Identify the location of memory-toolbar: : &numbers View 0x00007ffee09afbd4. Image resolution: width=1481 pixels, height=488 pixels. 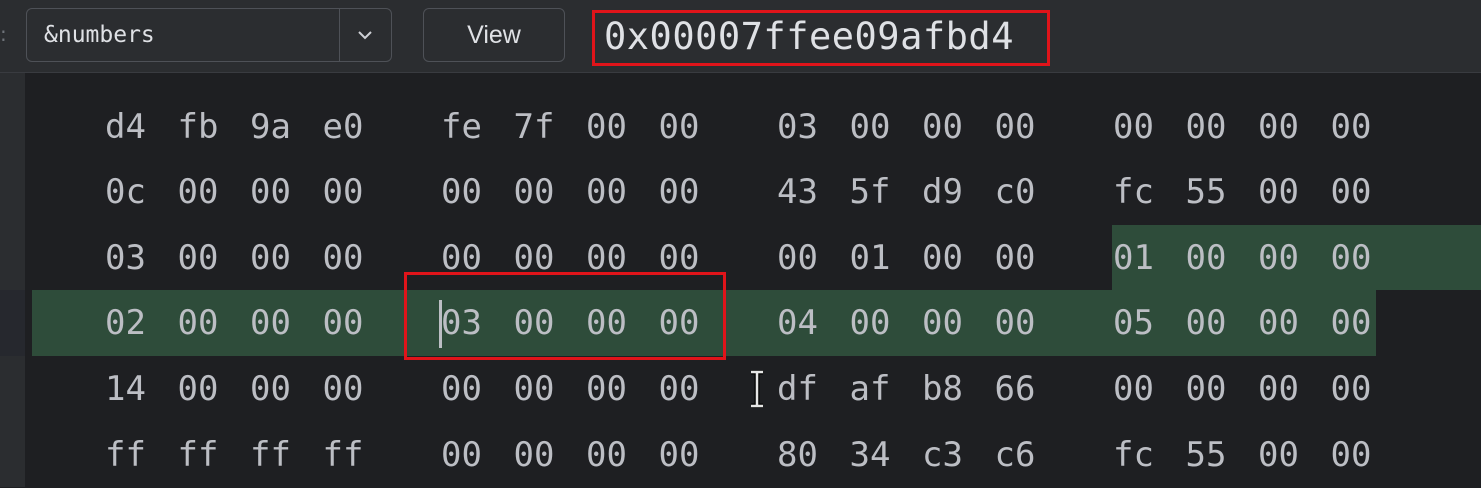
(740, 36).